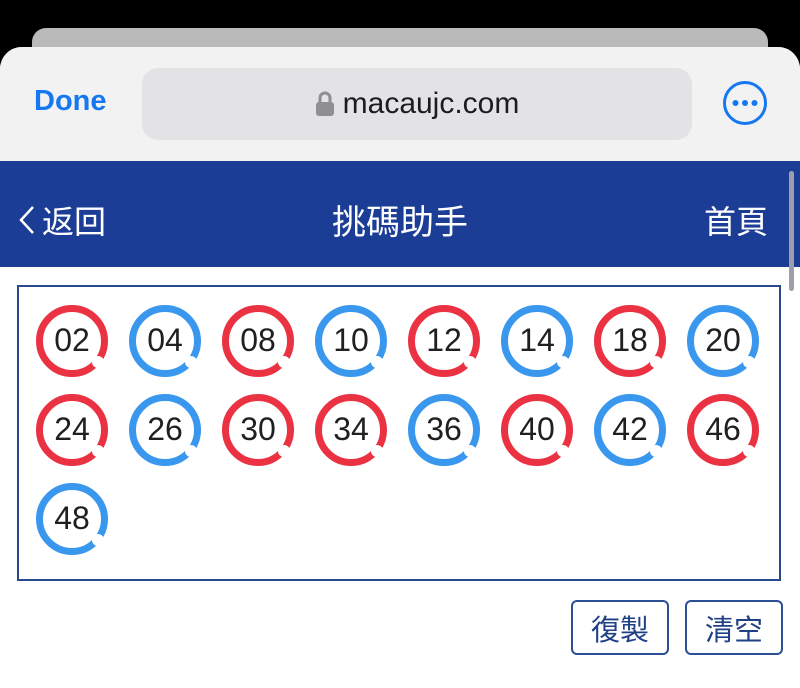 The height and width of the screenshot is (688, 800). I want to click on number-ball-20: 20, so click(723, 341).